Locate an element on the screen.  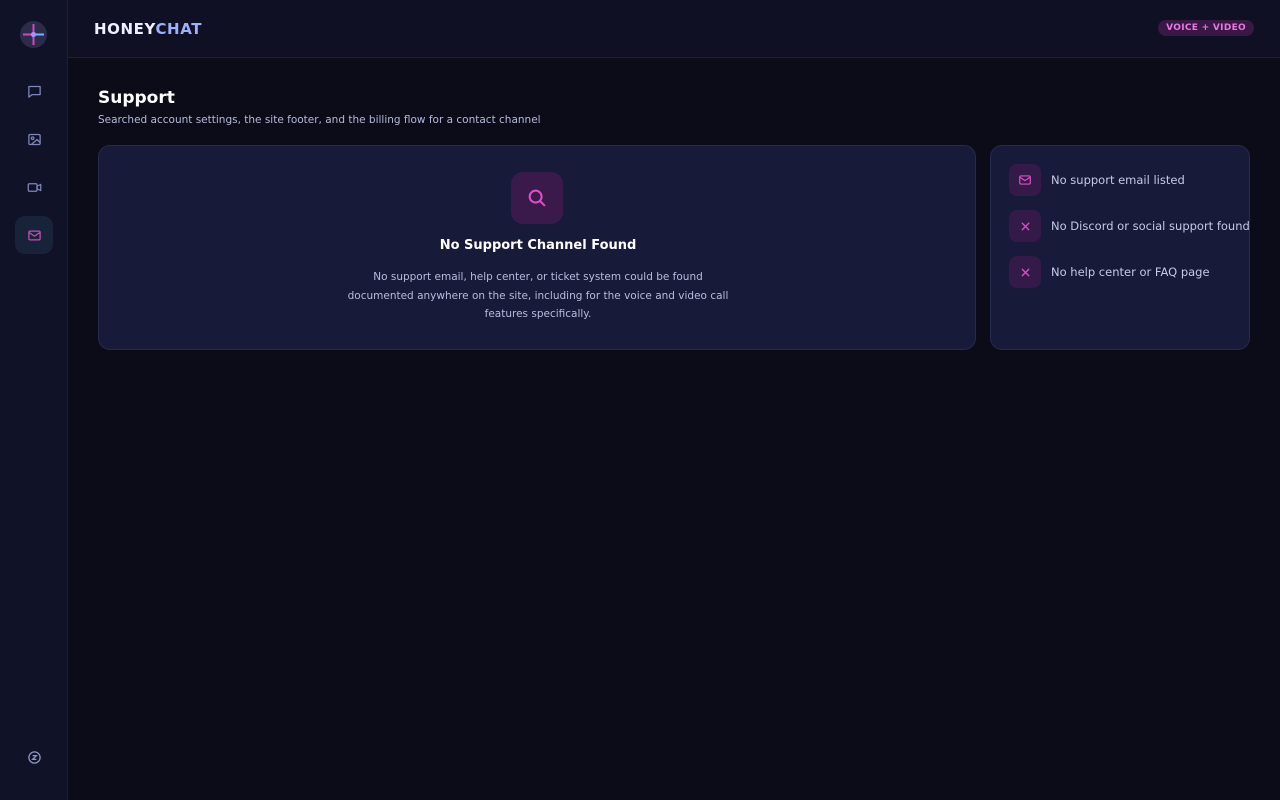
sidebar is located at coordinates (34, 400).